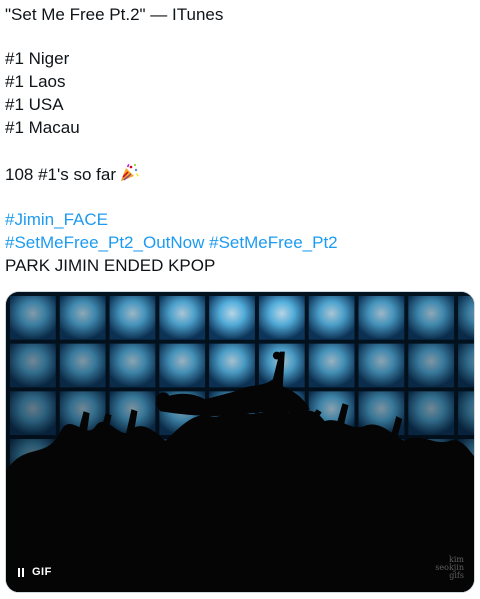  I want to click on hashtag-line-1: #Jimin_FACE, so click(56, 220).